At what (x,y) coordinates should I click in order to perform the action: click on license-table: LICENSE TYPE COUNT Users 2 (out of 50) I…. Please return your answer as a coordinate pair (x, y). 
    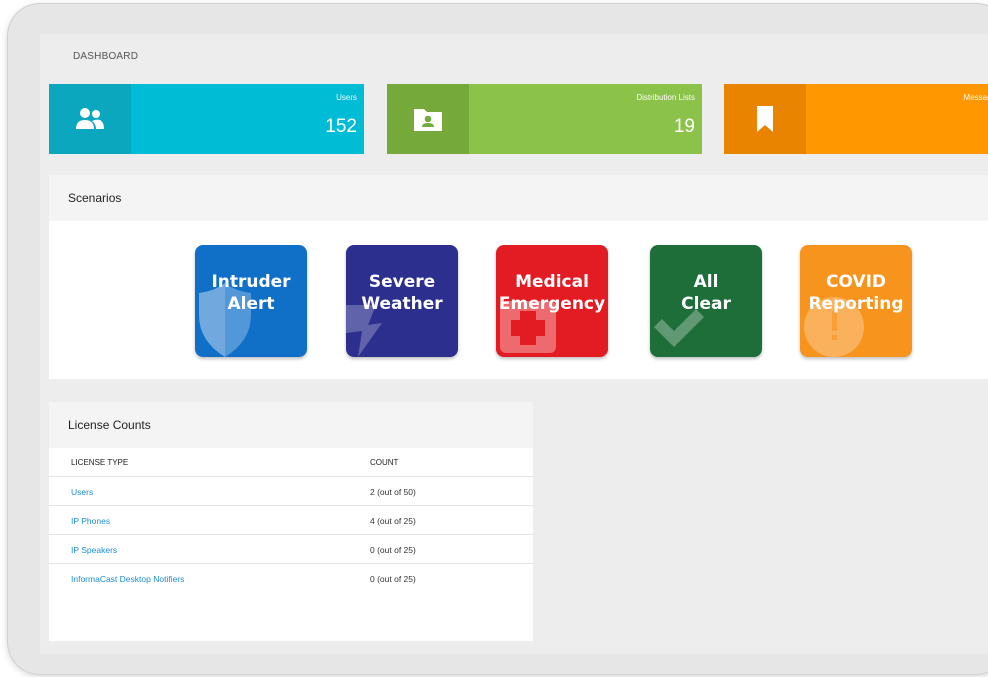
    Looking at the image, I should click on (291, 520).